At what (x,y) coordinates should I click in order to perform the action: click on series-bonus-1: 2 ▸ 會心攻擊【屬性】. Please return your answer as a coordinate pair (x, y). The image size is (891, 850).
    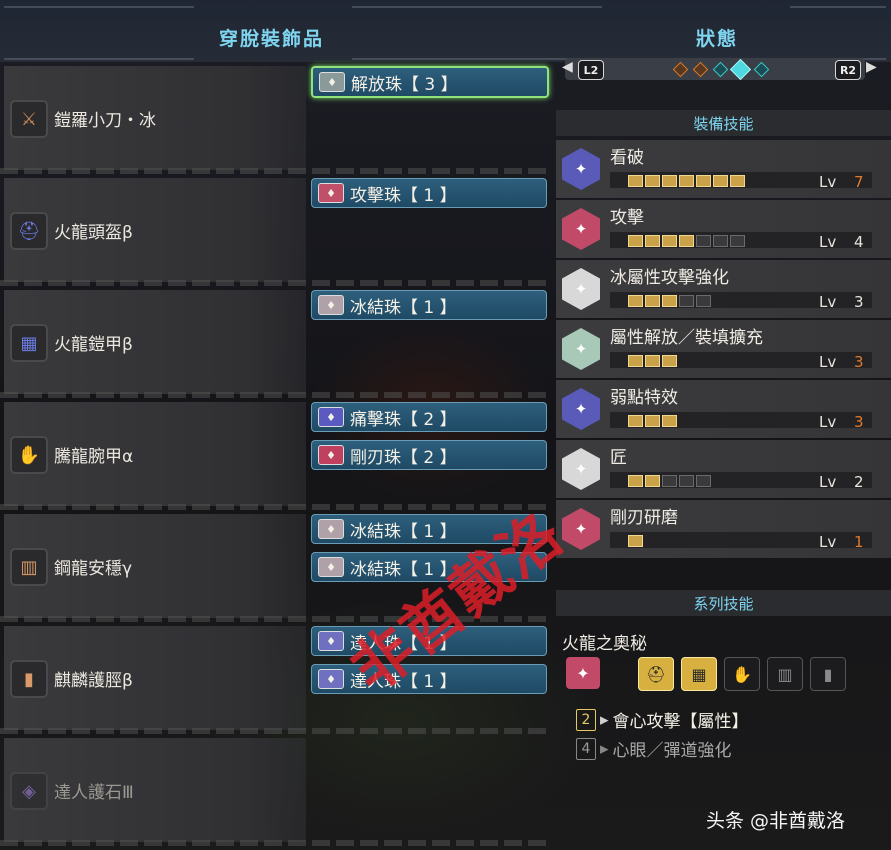
    Looking at the image, I should click on (662, 719).